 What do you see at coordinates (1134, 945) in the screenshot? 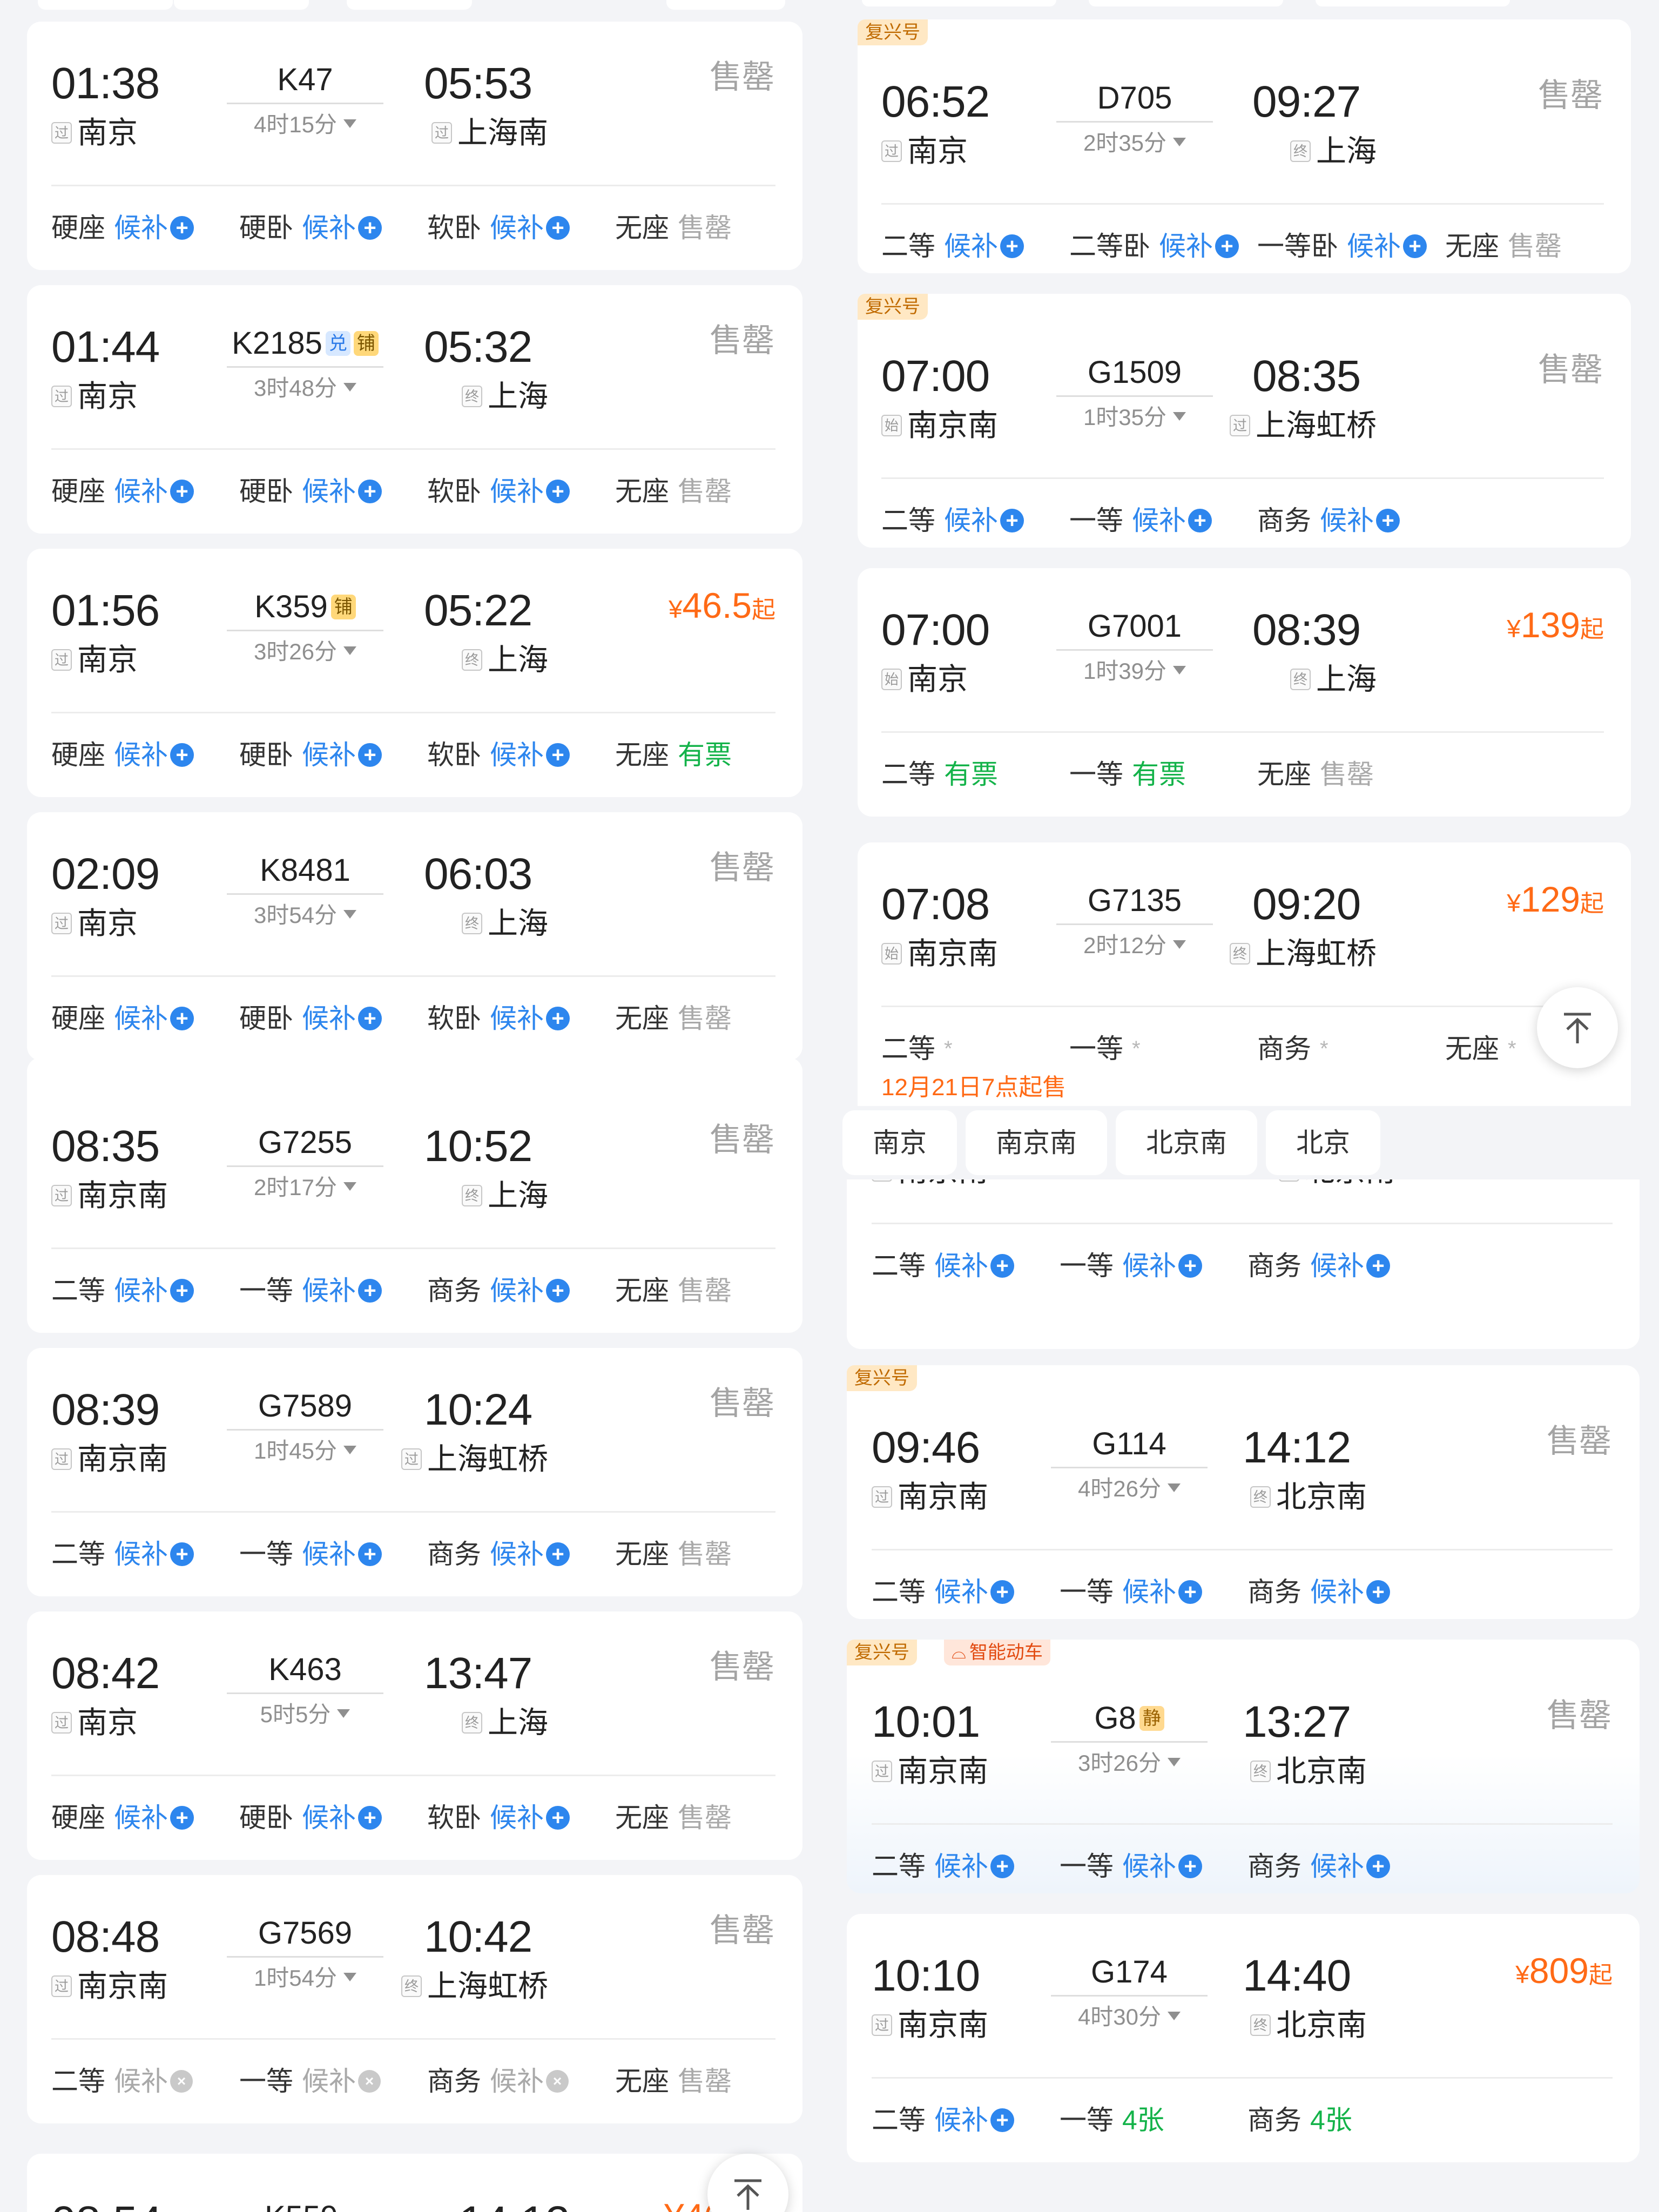
I see `duration-toggle: 2时12分` at bounding box center [1134, 945].